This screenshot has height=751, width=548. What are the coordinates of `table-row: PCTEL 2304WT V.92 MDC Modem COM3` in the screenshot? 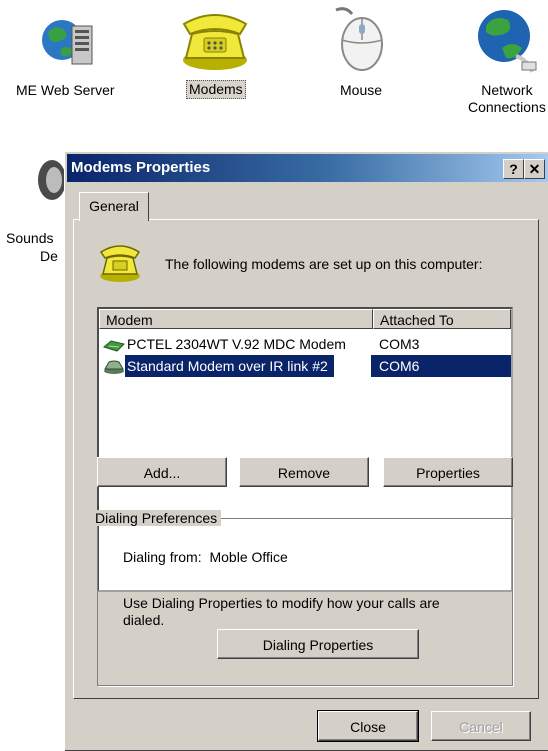 It's located at (306, 344).